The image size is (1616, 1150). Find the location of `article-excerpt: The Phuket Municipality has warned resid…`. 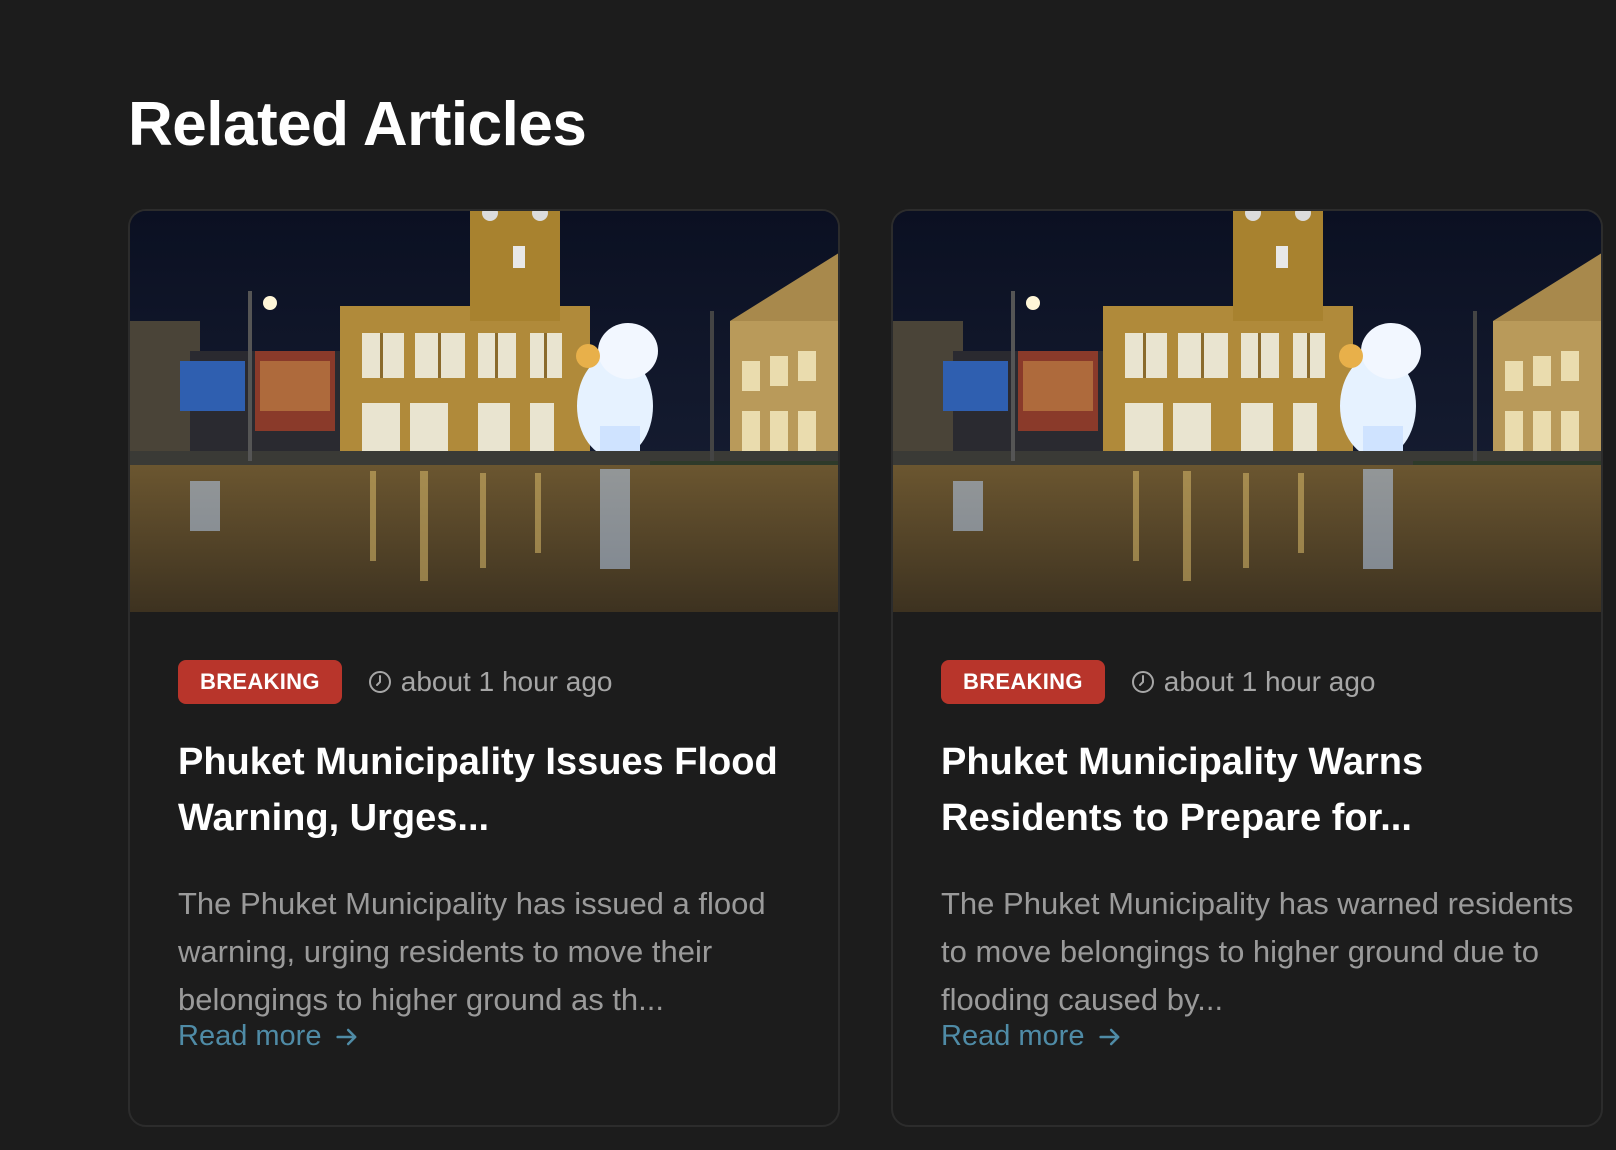

article-excerpt: The Phuket Municipality has warned resid… is located at coordinates (1257, 951).